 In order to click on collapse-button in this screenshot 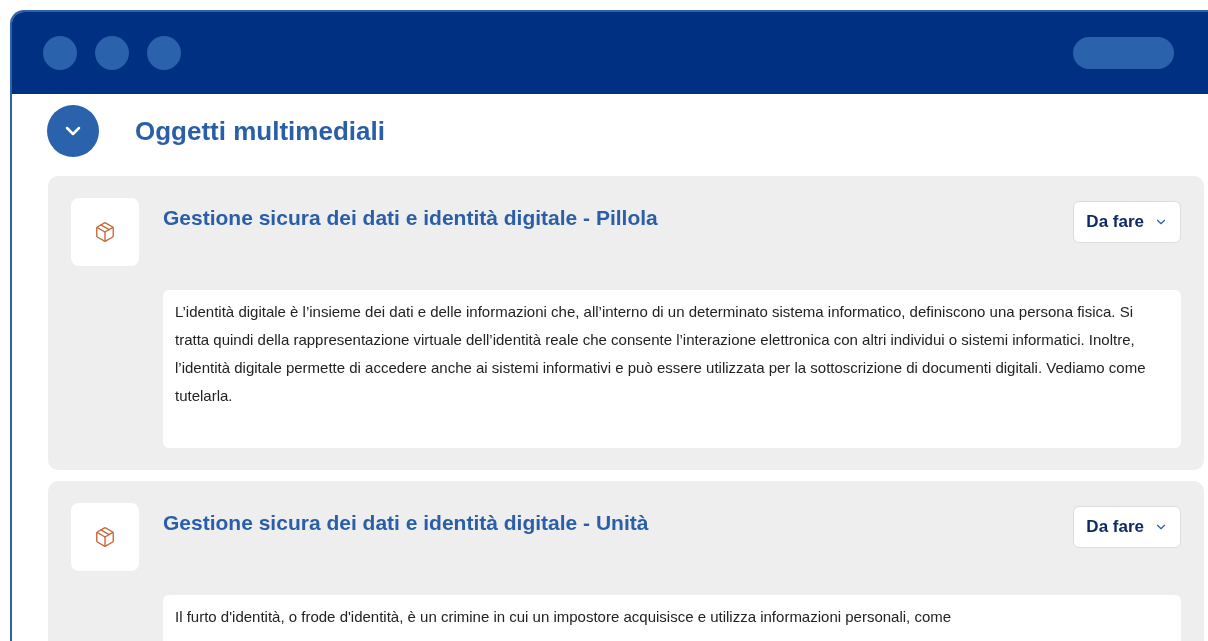, I will do `click(73, 131)`.